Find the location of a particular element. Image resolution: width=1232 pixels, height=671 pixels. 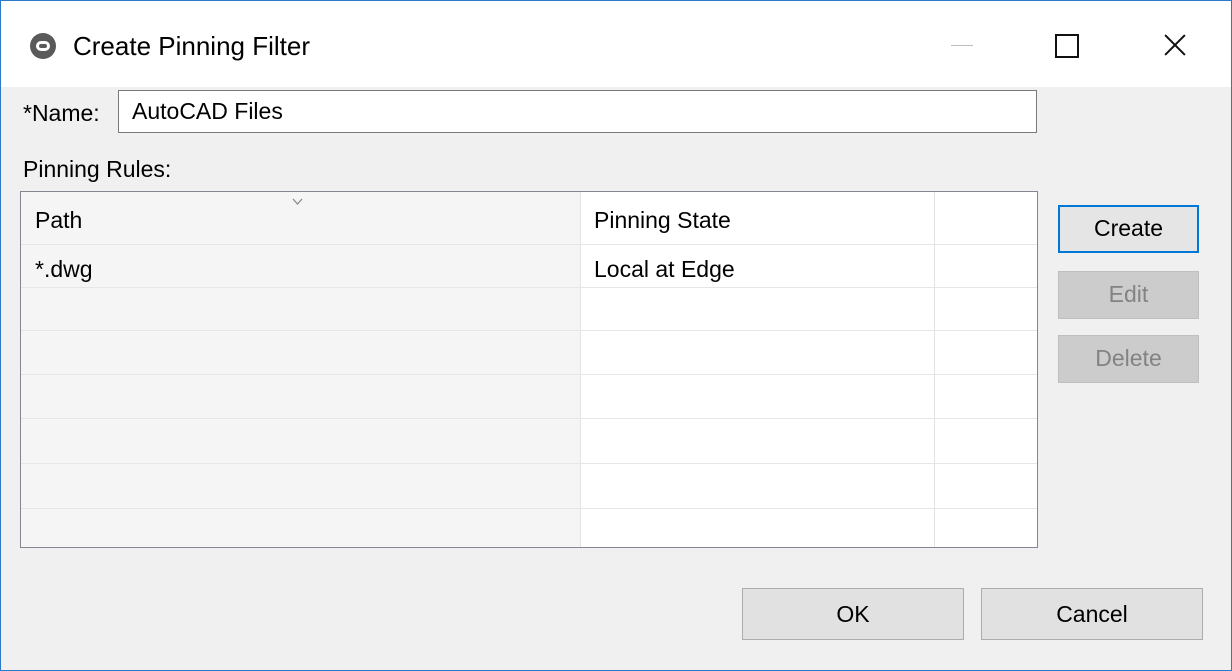

sort-chevron-down-icon is located at coordinates (297, 201).